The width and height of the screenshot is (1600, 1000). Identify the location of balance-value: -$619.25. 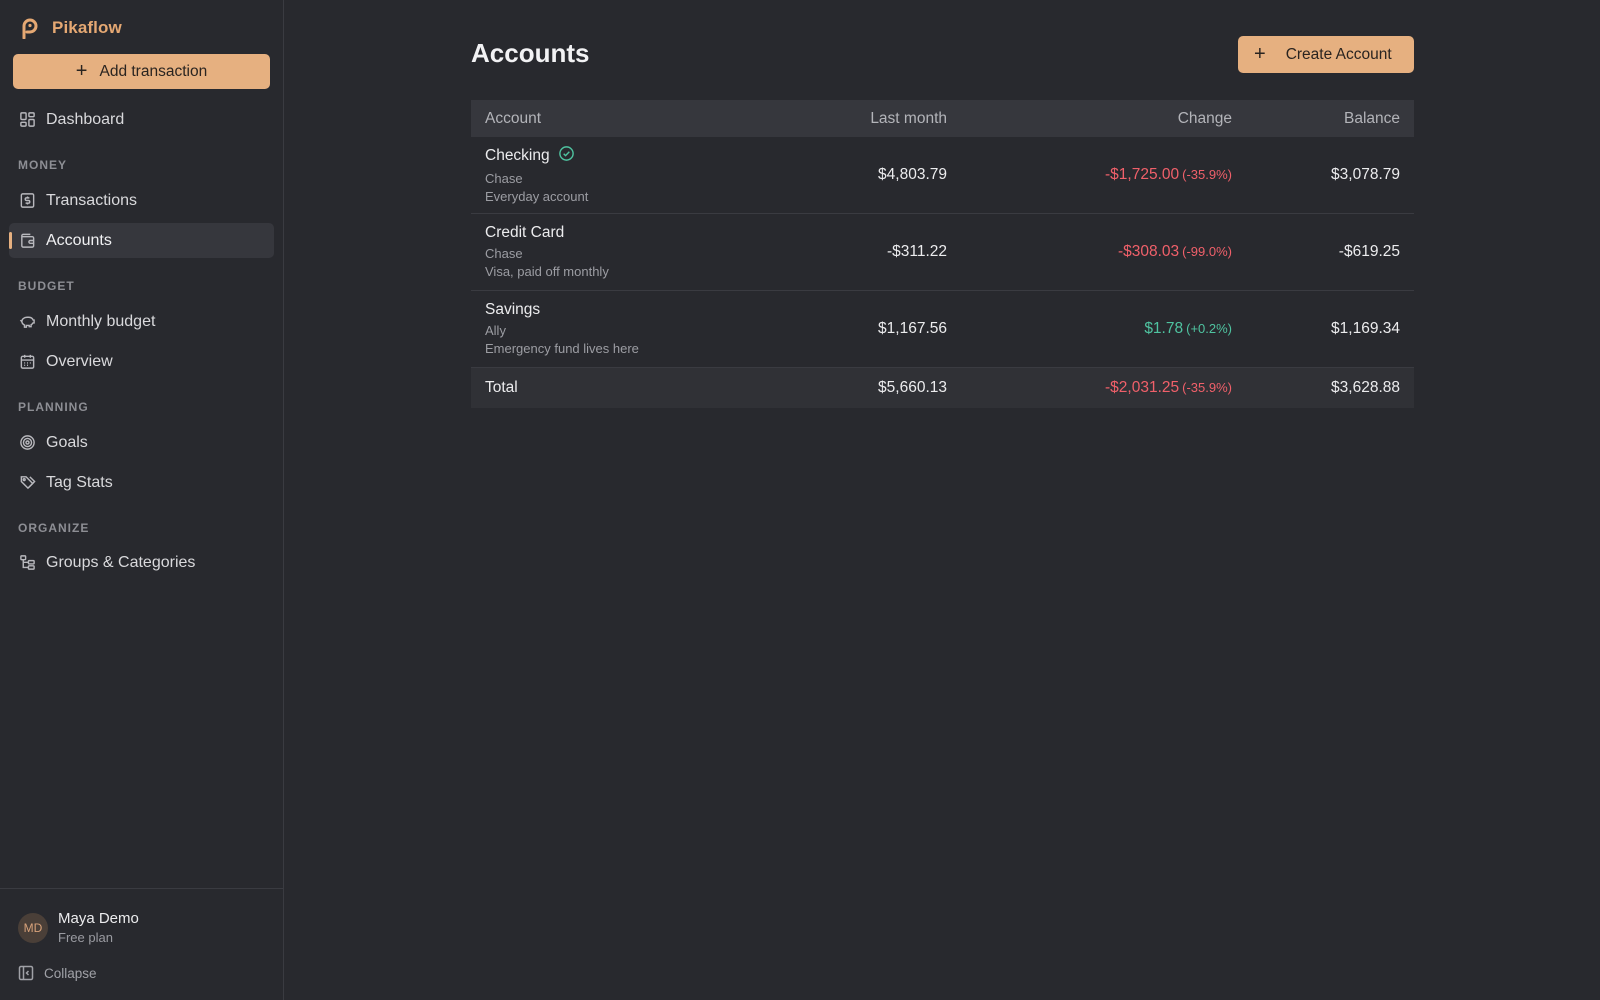
(1369, 251).